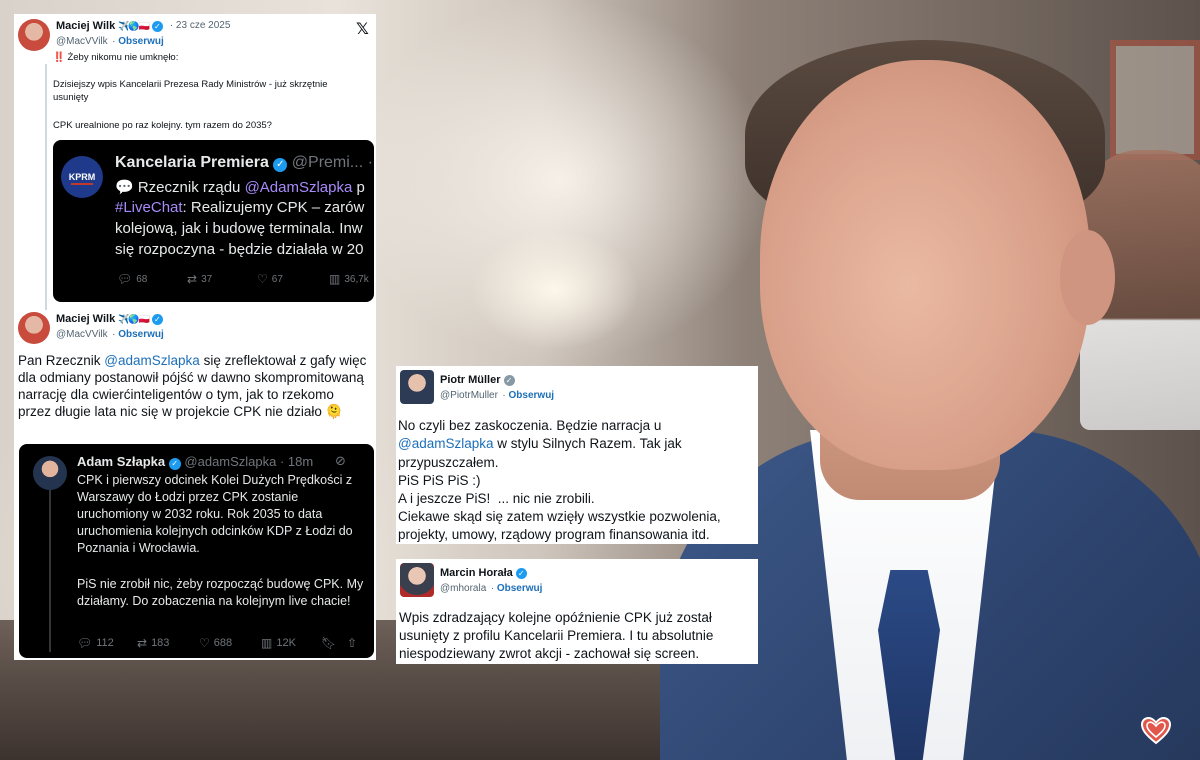  I want to click on tweet-header: Marcin Horała ✓ @mhorala · Obserwuj, so click(471, 580).